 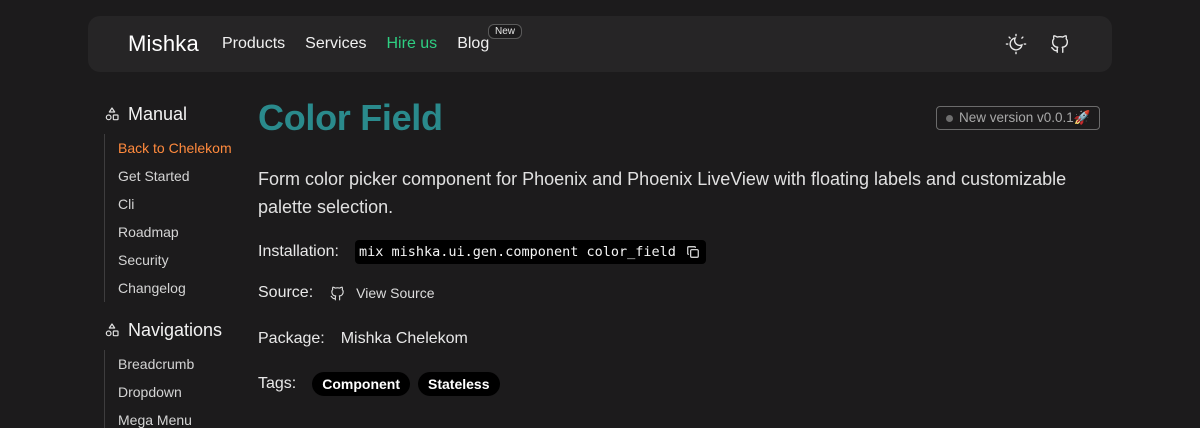 What do you see at coordinates (1025, 117) in the screenshot?
I see `version-label: New version v0.0.1🚀` at bounding box center [1025, 117].